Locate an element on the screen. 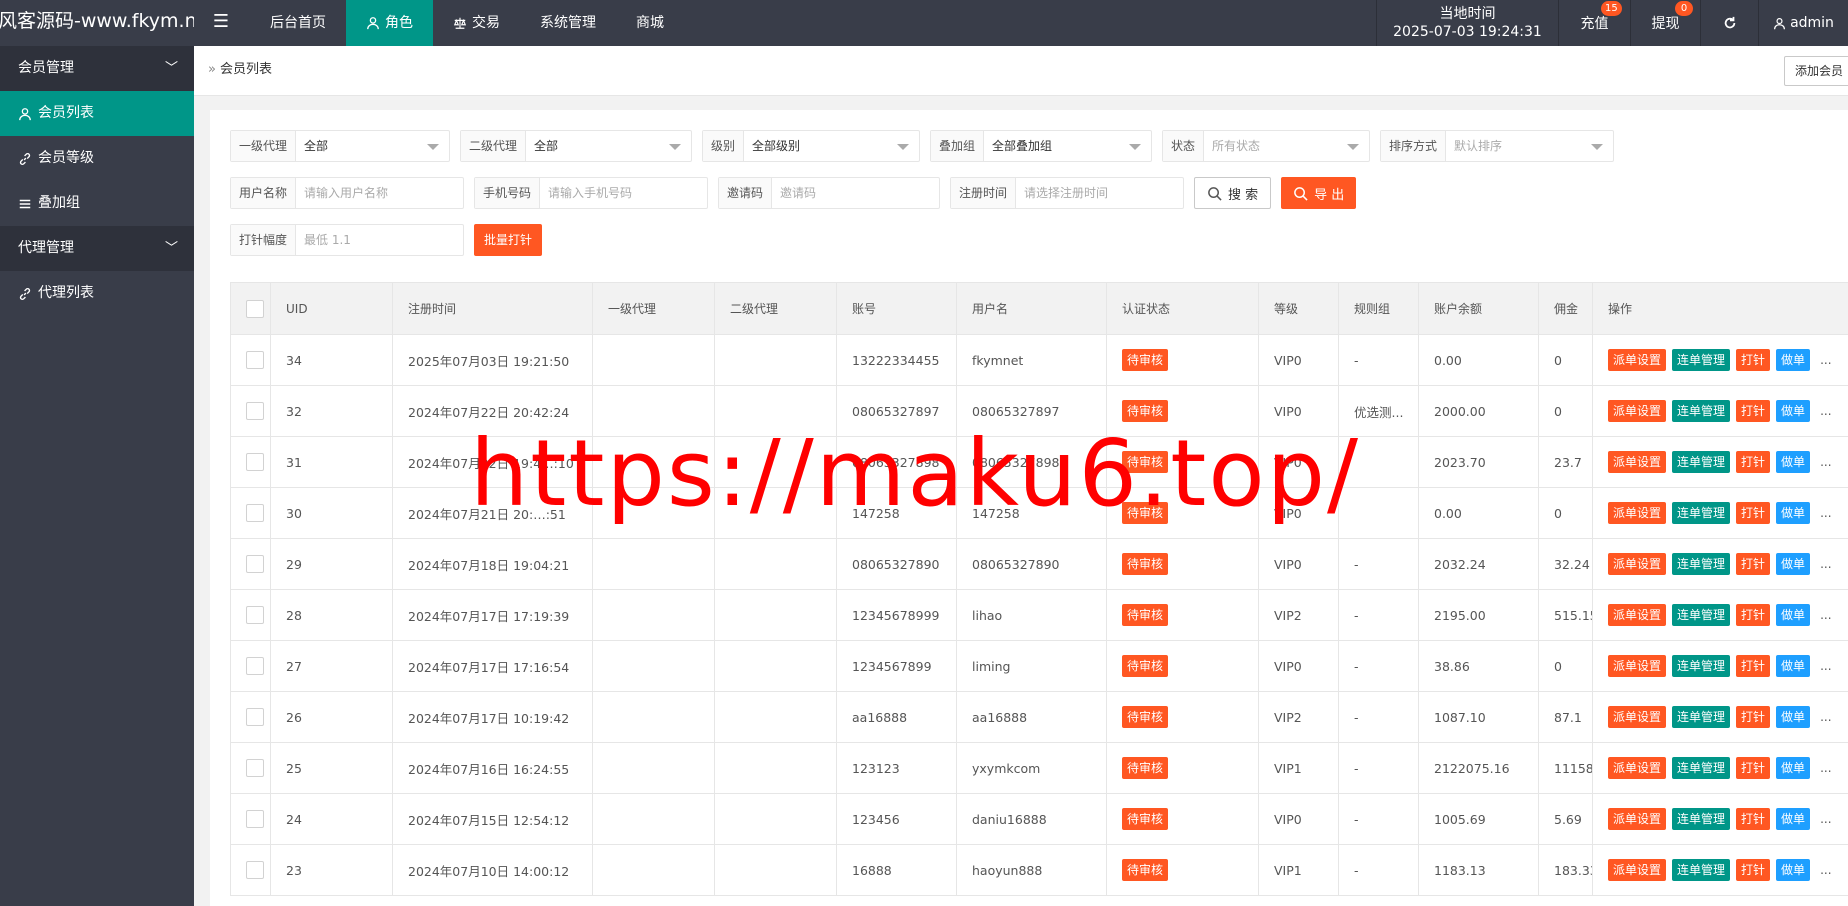 Image resolution: width=1848 pixels, height=906 pixels. nav-item-trade: 交易 is located at coordinates (476, 23).